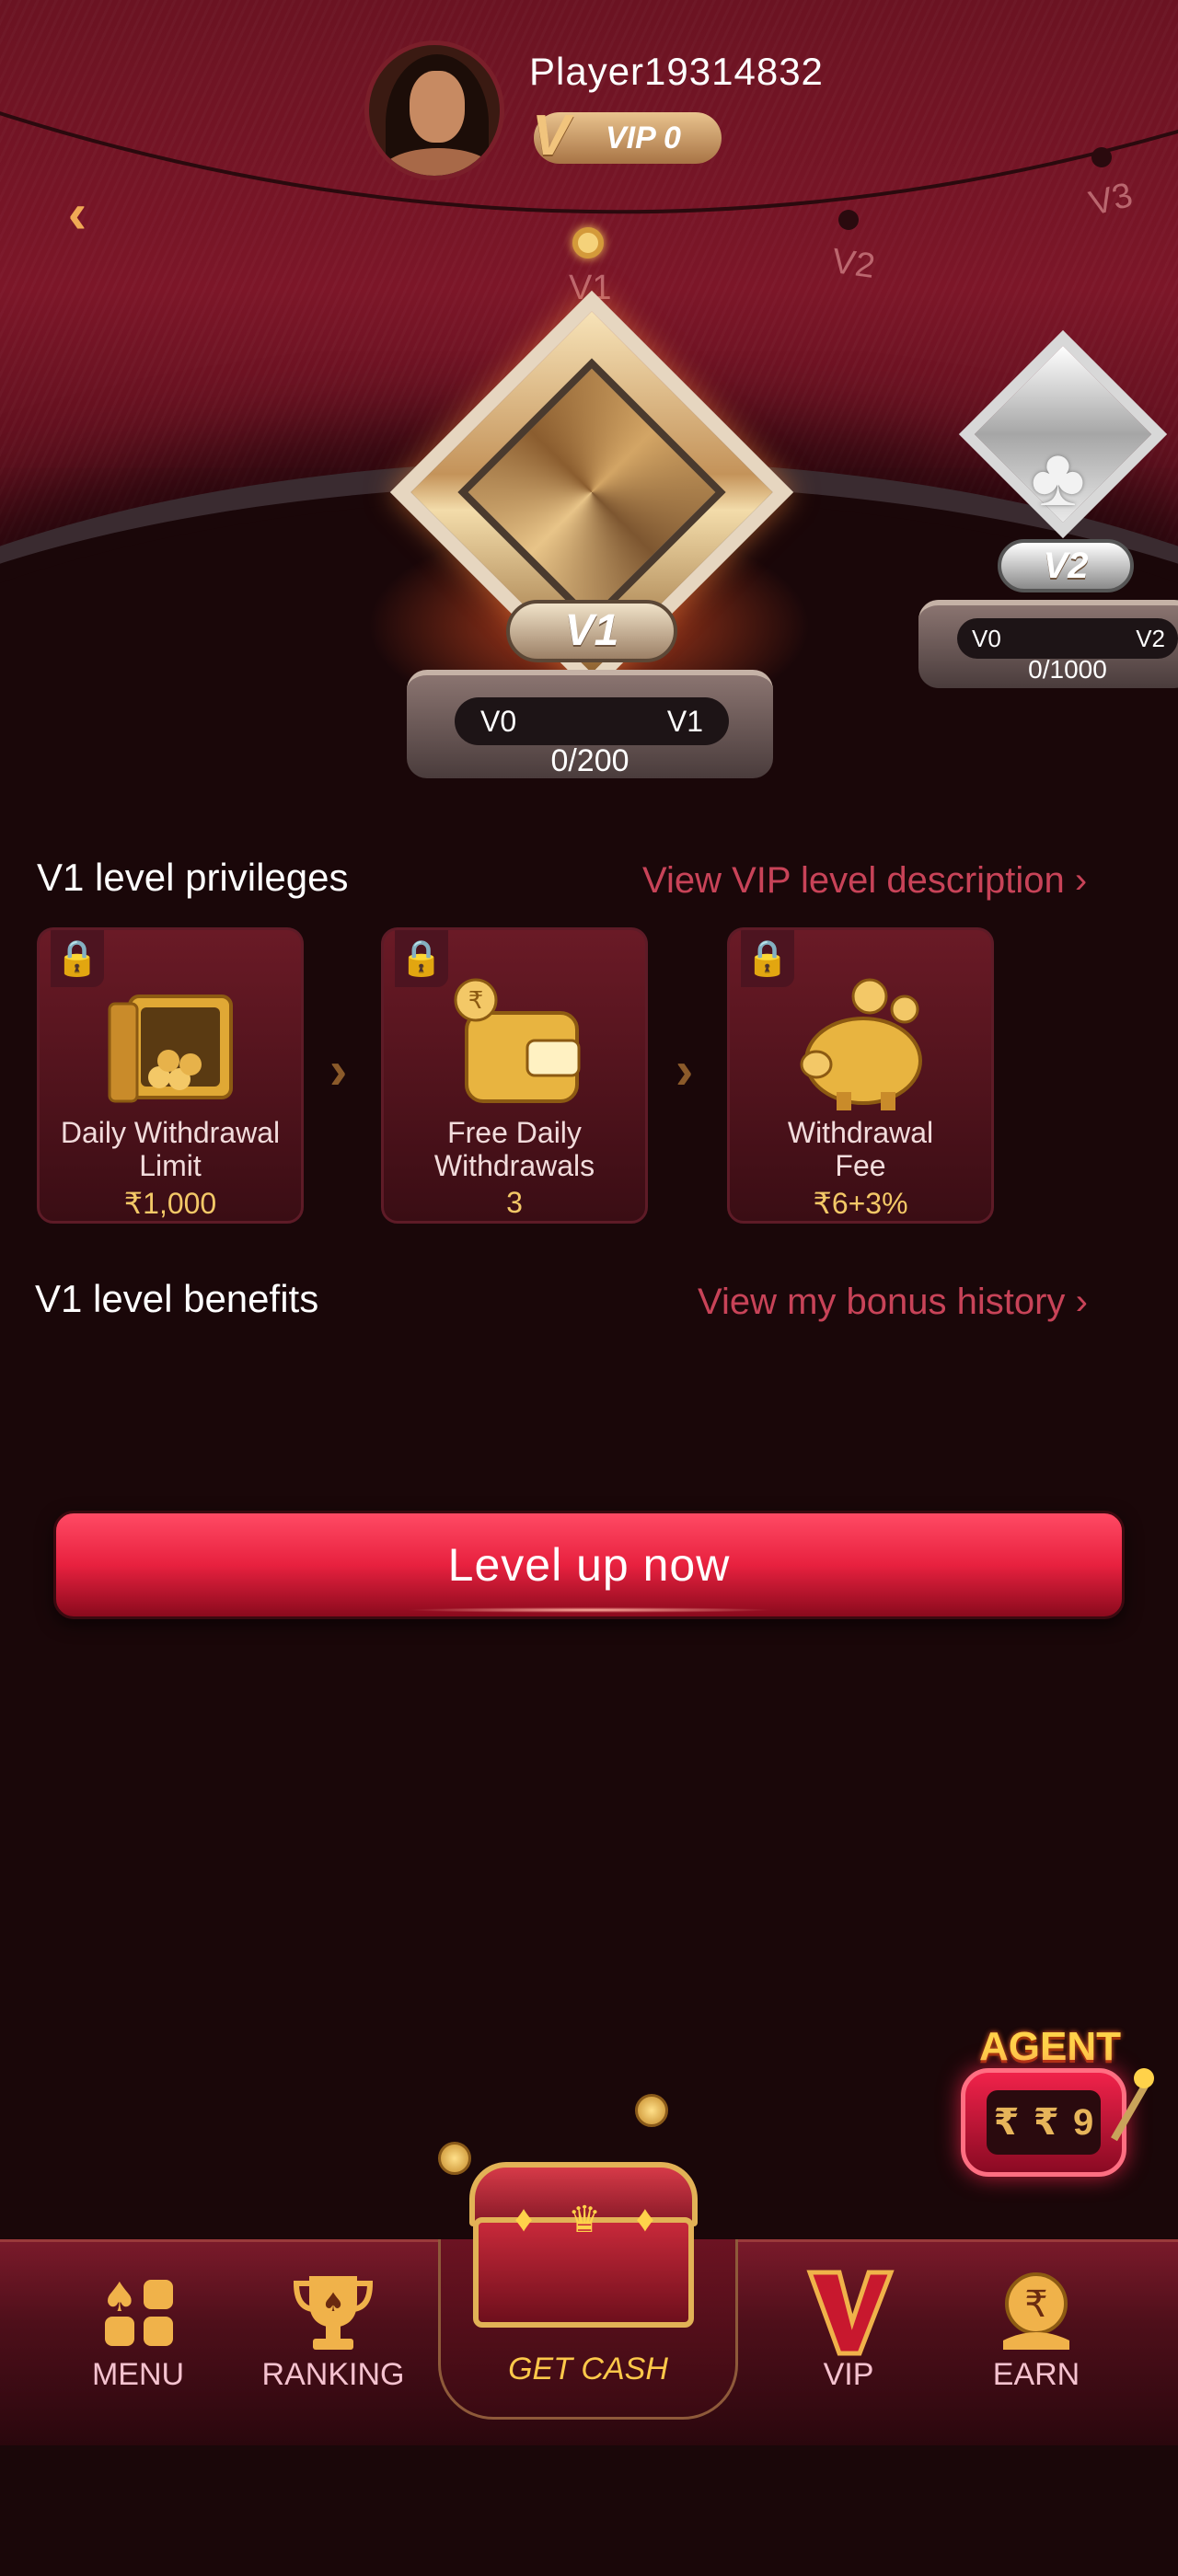 The height and width of the screenshot is (2576, 1178). I want to click on privileges-title: V1 level privileges, so click(193, 877).